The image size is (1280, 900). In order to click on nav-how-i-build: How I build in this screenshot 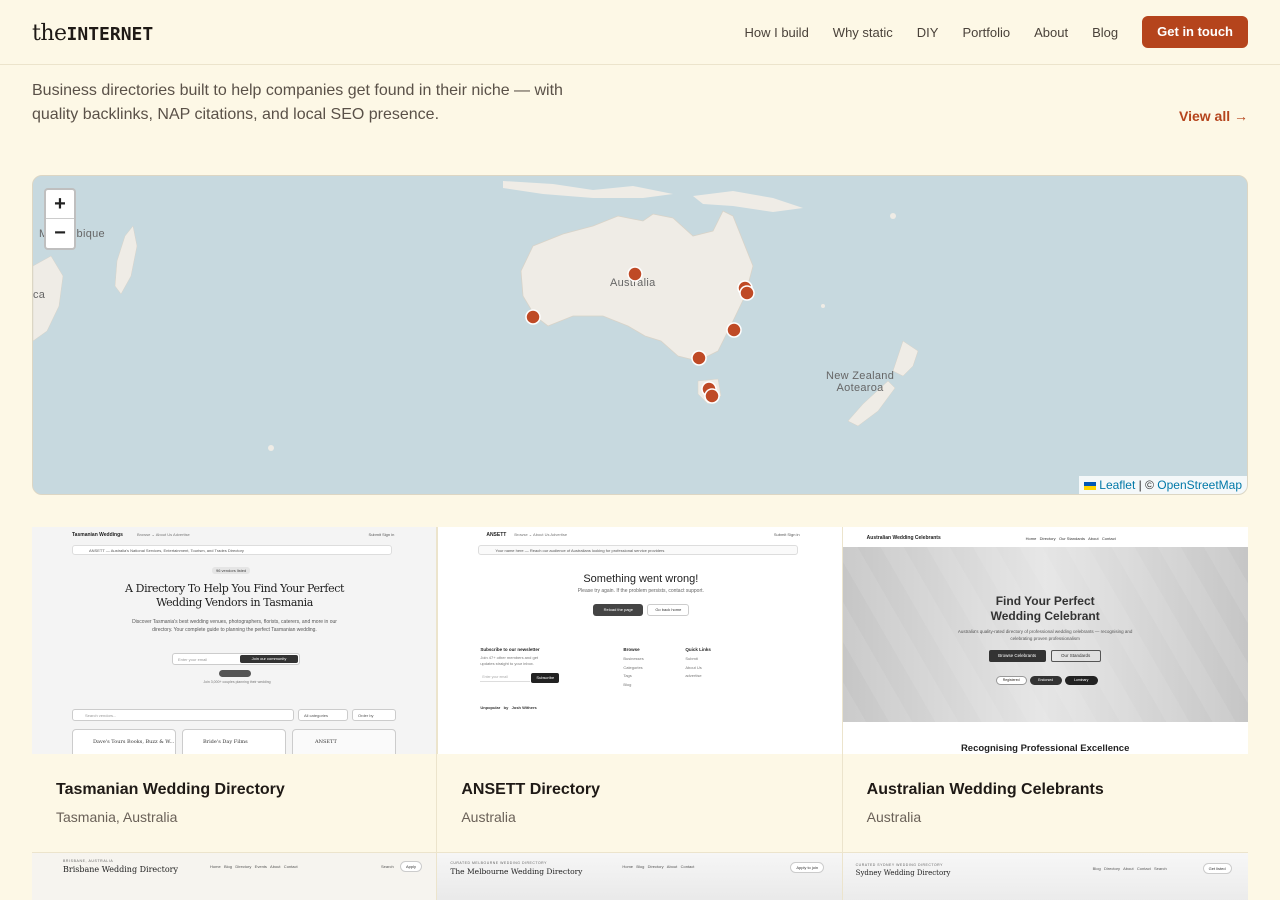, I will do `click(776, 32)`.